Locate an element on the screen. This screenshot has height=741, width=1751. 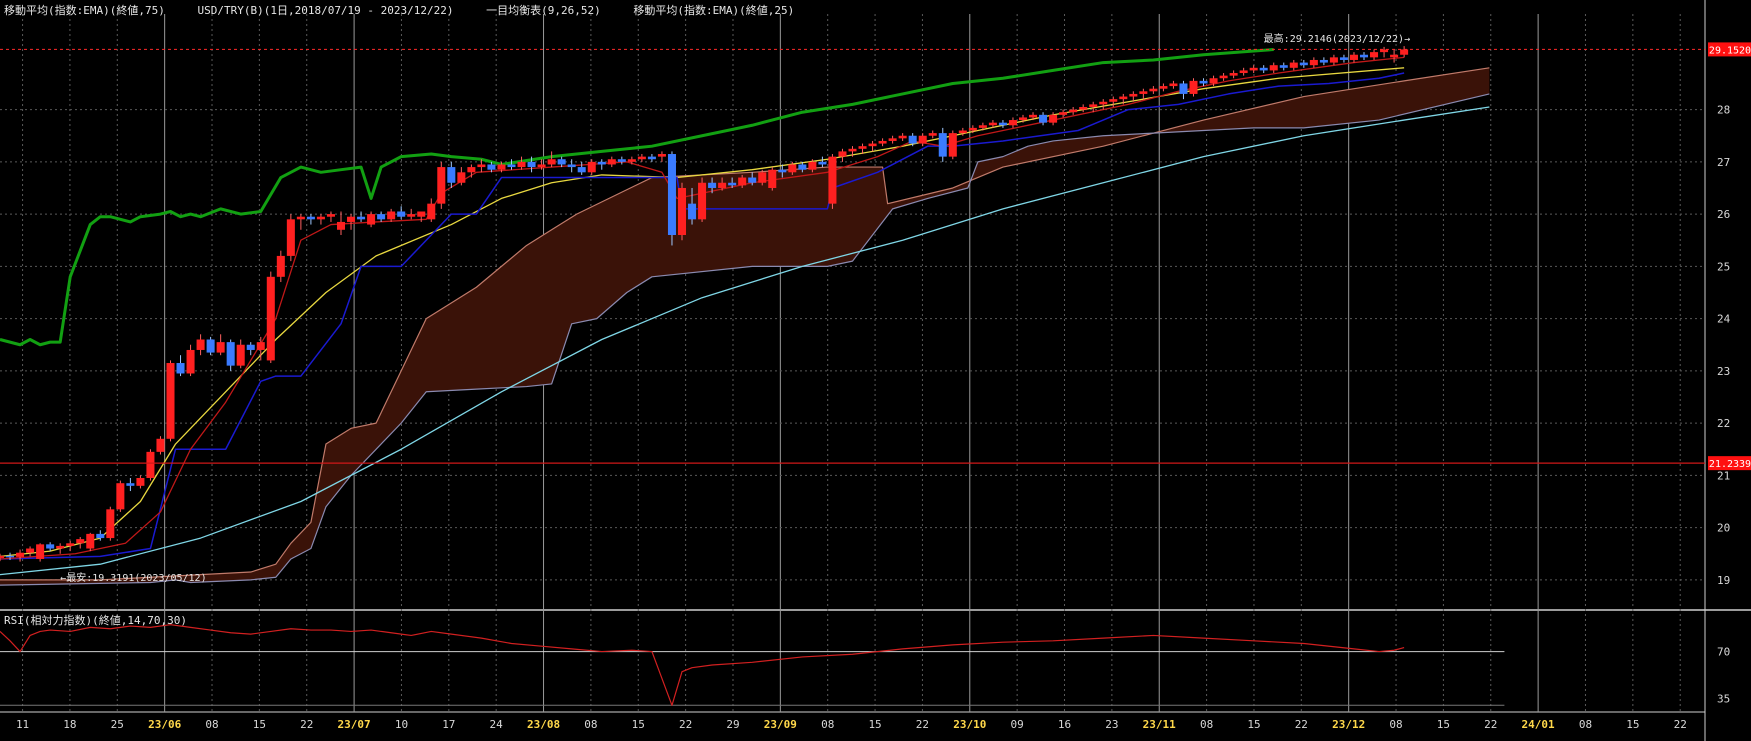
y-tick-label: 20 is located at coordinates (1723, 528).